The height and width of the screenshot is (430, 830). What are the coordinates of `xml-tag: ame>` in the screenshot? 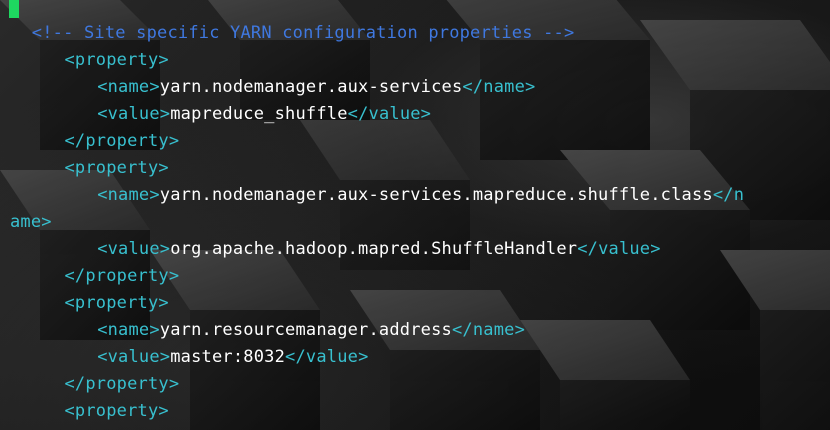 It's located at (31, 222).